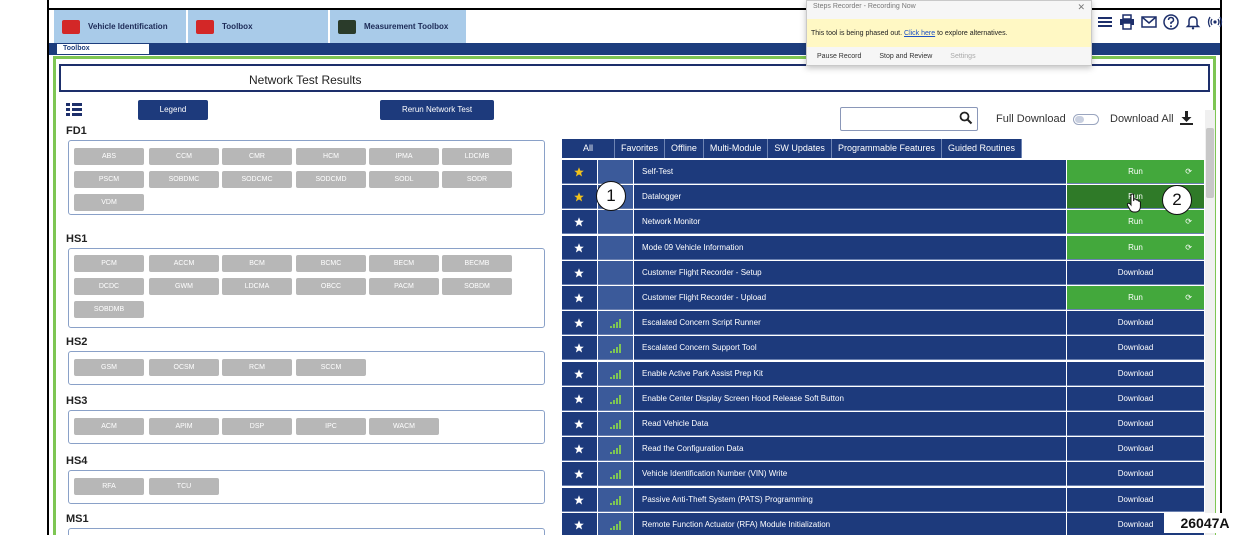 This screenshot has height=535, width=1250. Describe the element at coordinates (109, 179) in the screenshot. I see `module-button: PSCM` at that location.